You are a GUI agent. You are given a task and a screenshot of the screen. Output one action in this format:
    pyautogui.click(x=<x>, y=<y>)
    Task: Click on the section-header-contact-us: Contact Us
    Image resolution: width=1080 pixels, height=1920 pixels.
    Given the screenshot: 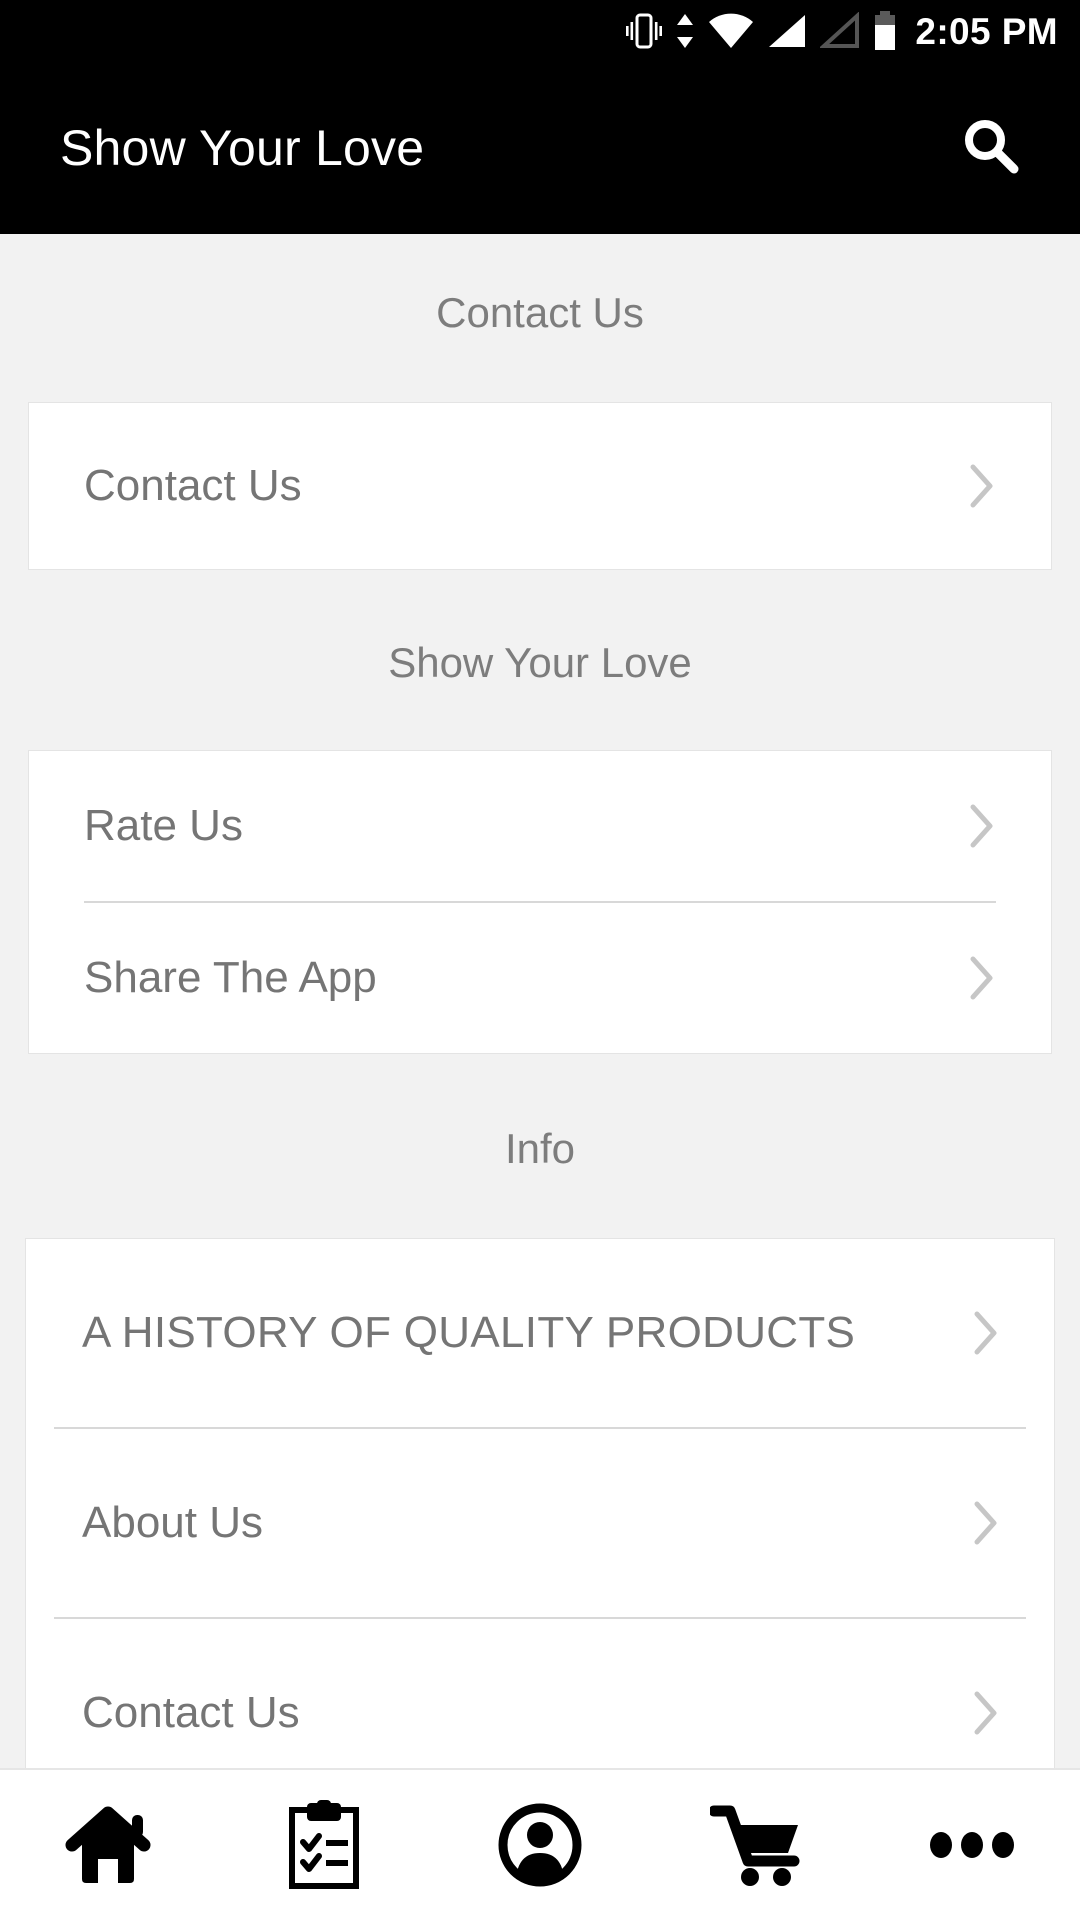 What is the action you would take?
    pyautogui.click(x=540, y=312)
    